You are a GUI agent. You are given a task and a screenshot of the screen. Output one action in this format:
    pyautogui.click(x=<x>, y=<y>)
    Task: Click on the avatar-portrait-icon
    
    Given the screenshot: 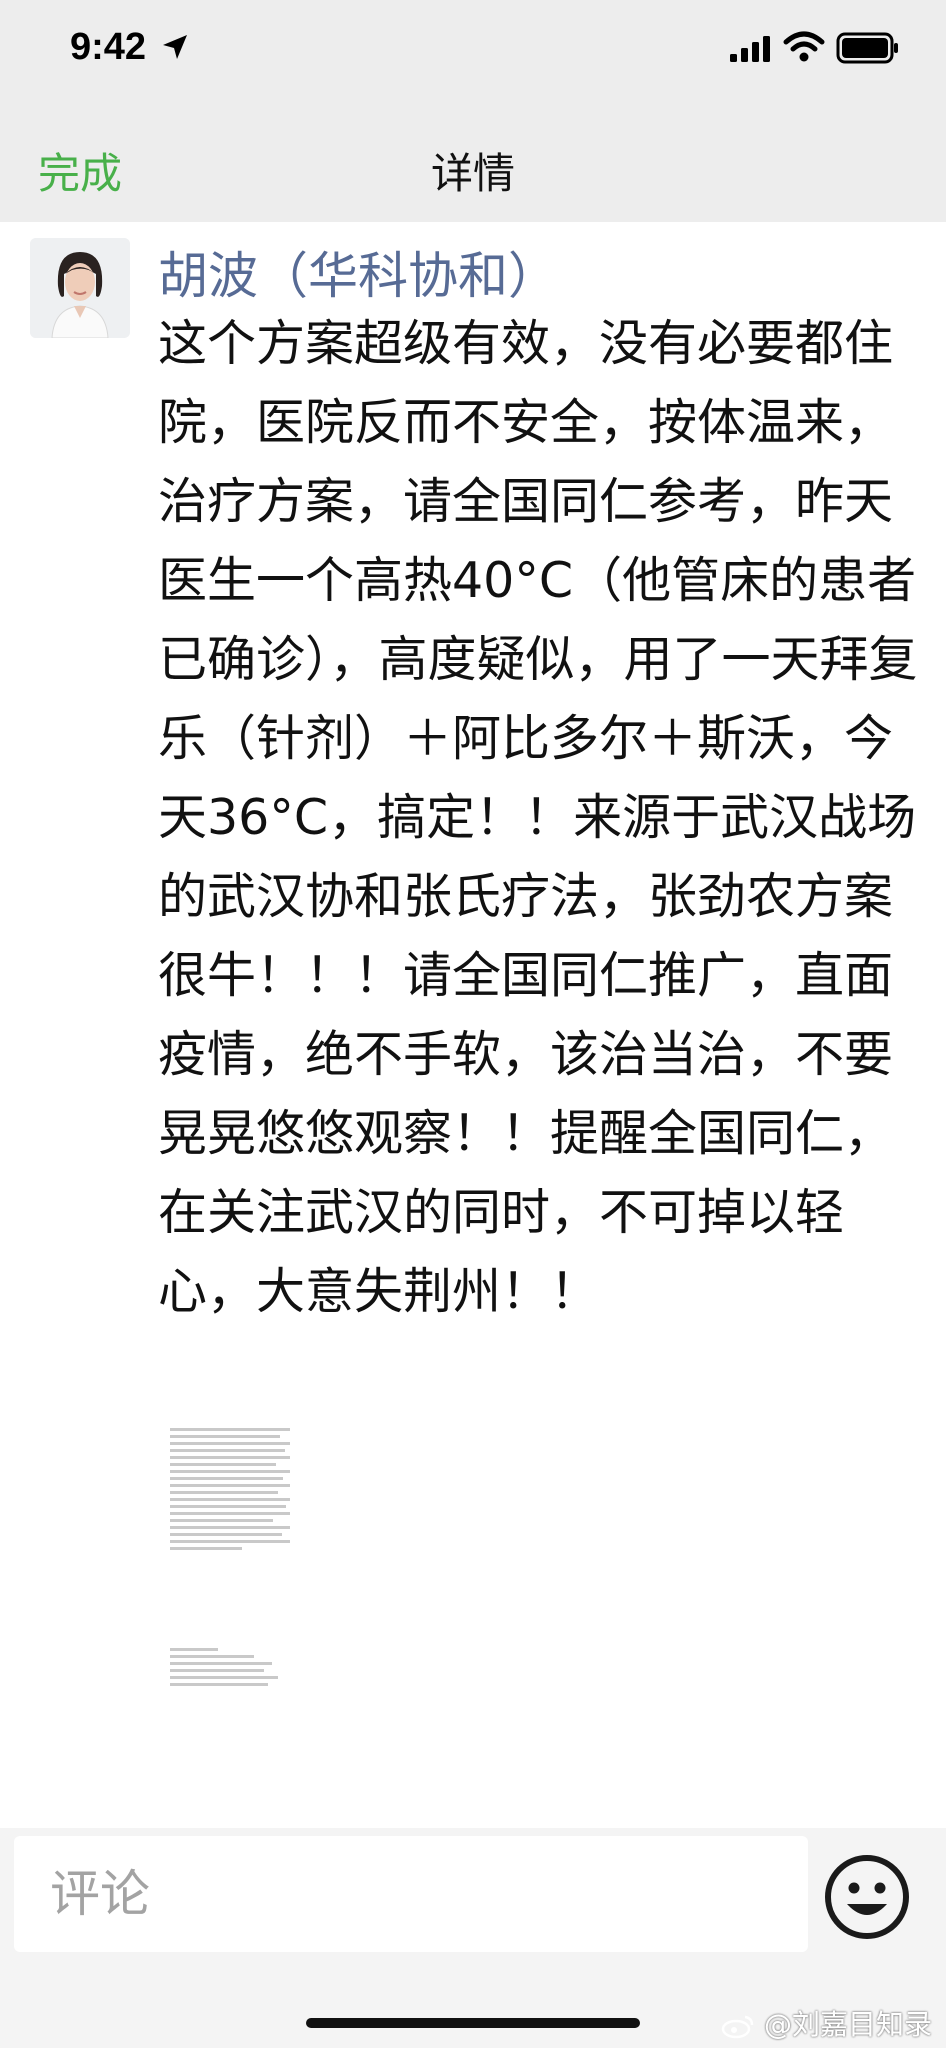 What is the action you would take?
    pyautogui.click(x=80, y=288)
    